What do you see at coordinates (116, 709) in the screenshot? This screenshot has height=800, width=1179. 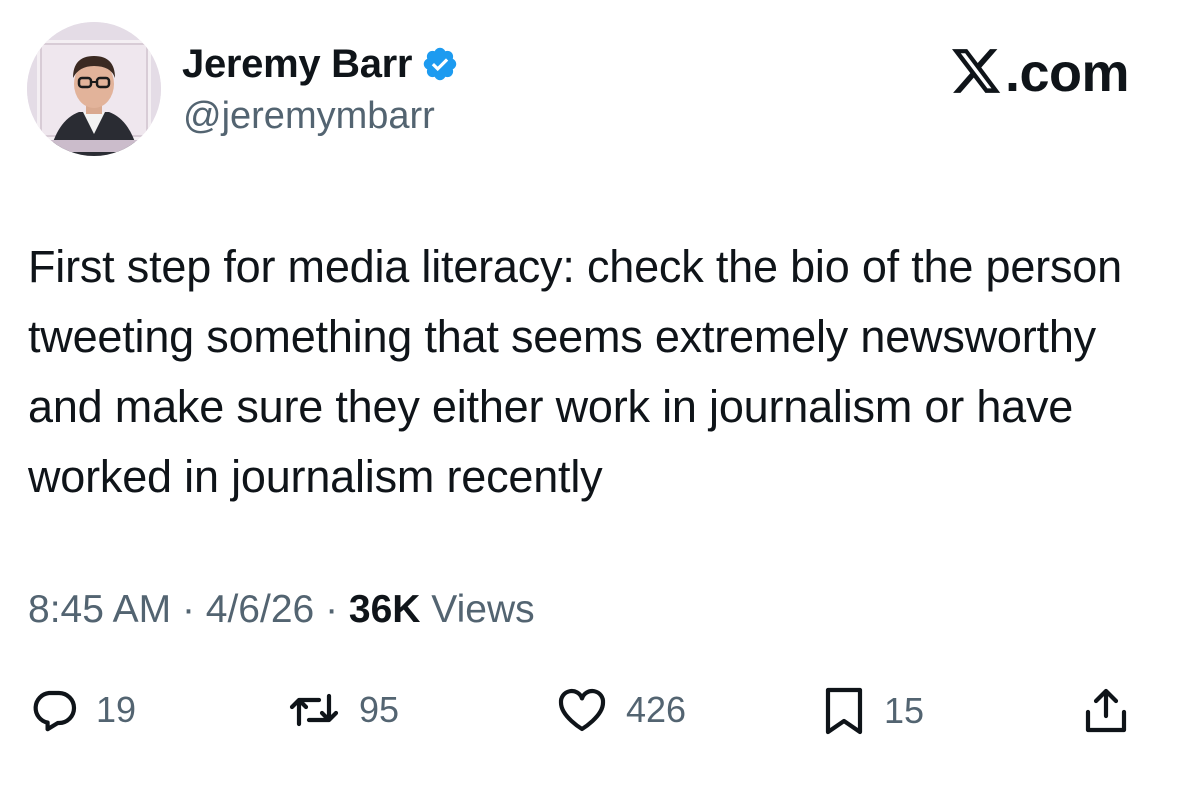 I see `reply-count: 19` at bounding box center [116, 709].